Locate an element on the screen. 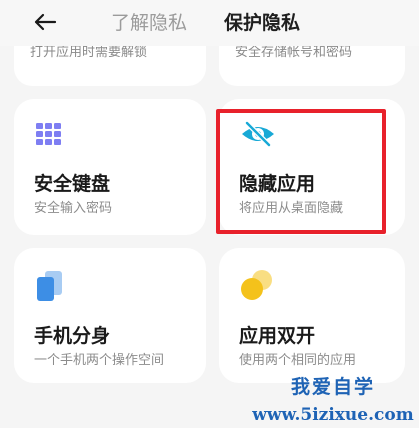 Image resolution: width=419 pixels, height=428 pixels. back-arrow-icon is located at coordinates (45, 22).